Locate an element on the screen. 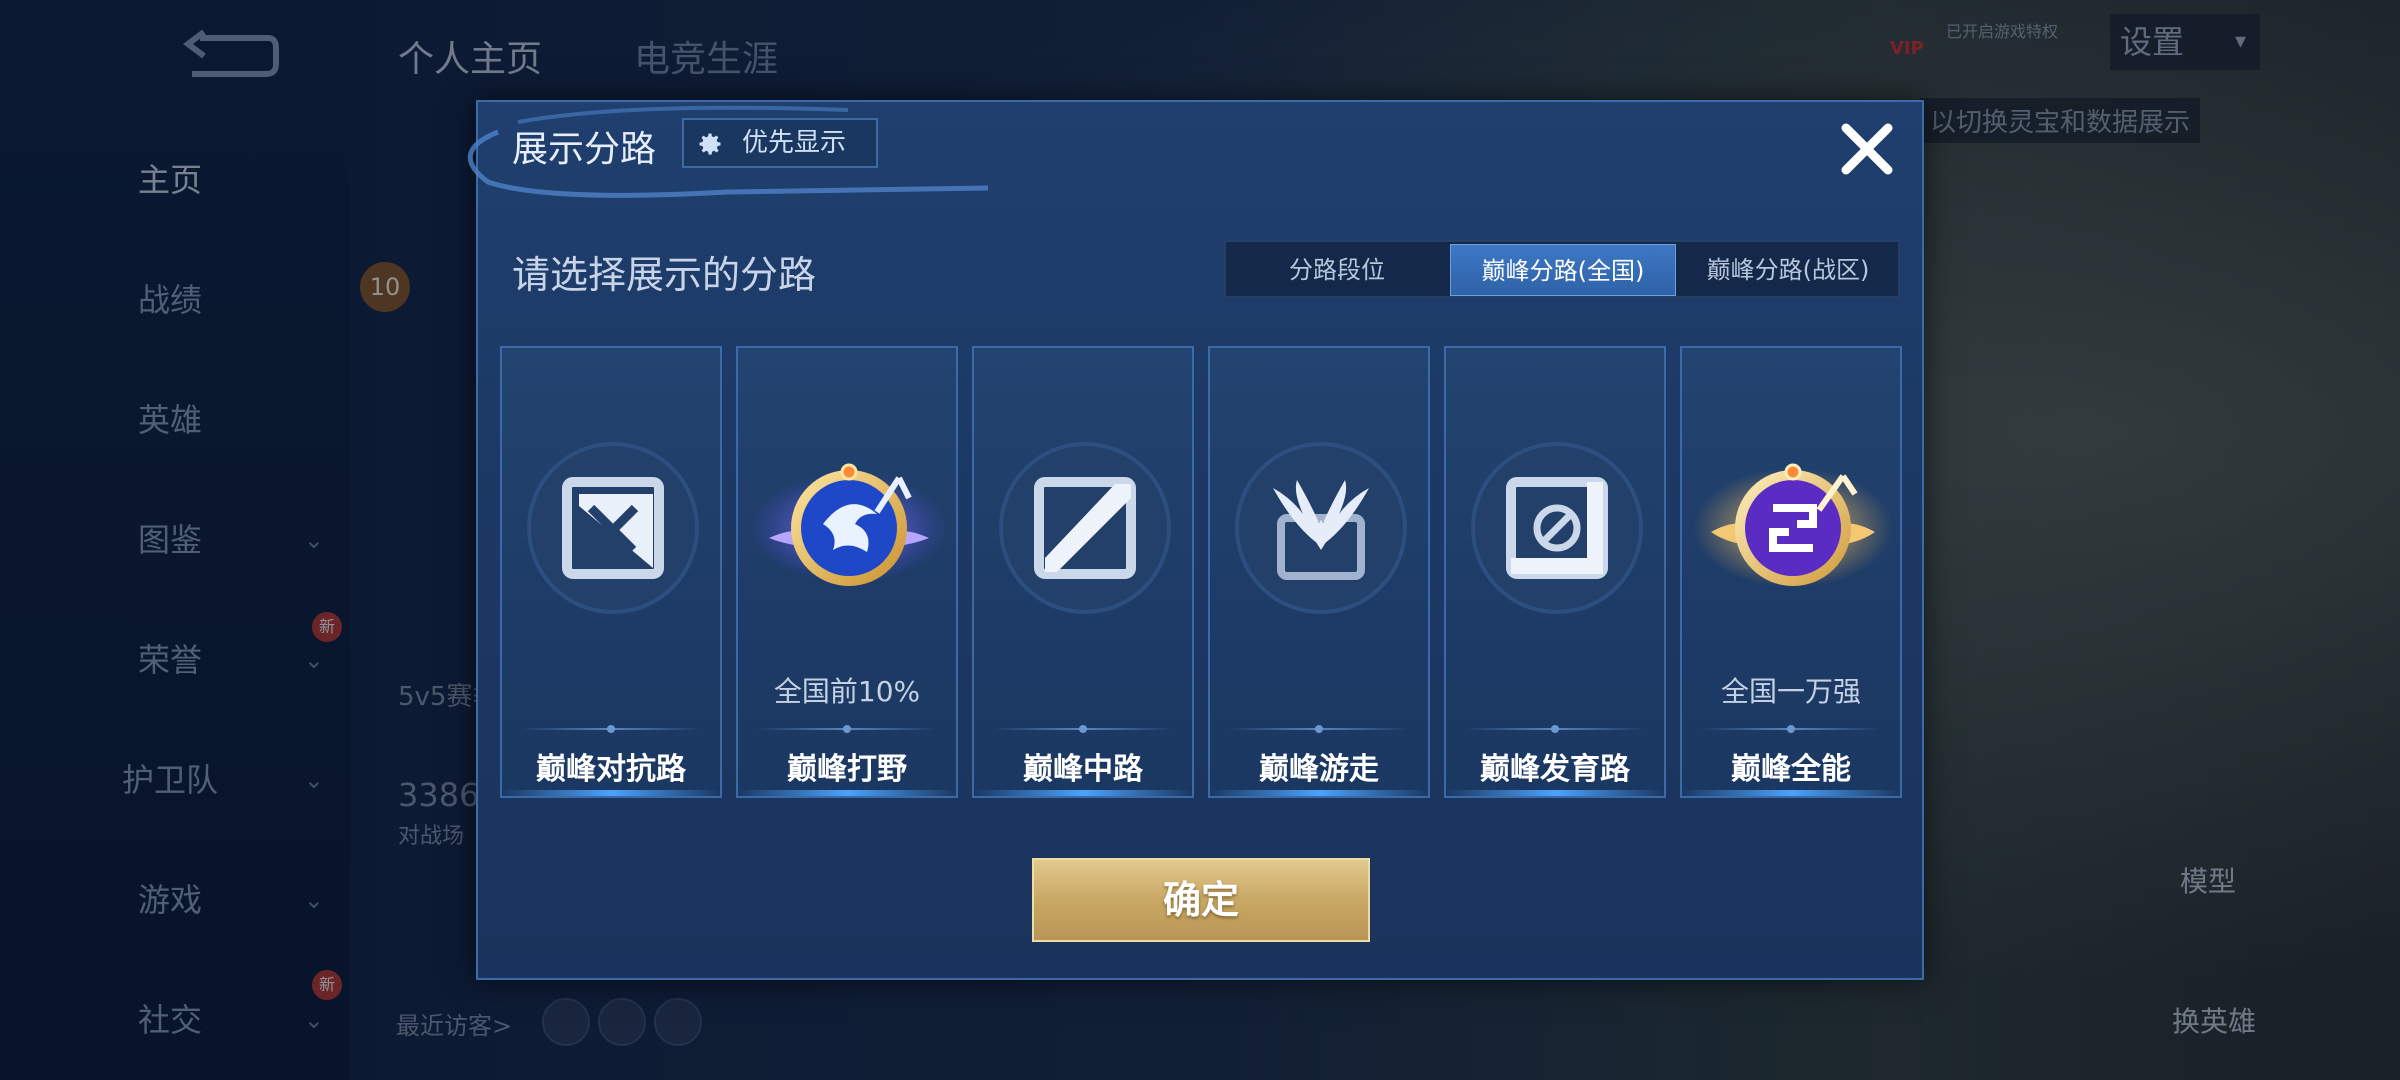  lane-card-jungle: 全国前10% 巅峰打野 is located at coordinates (847, 572).